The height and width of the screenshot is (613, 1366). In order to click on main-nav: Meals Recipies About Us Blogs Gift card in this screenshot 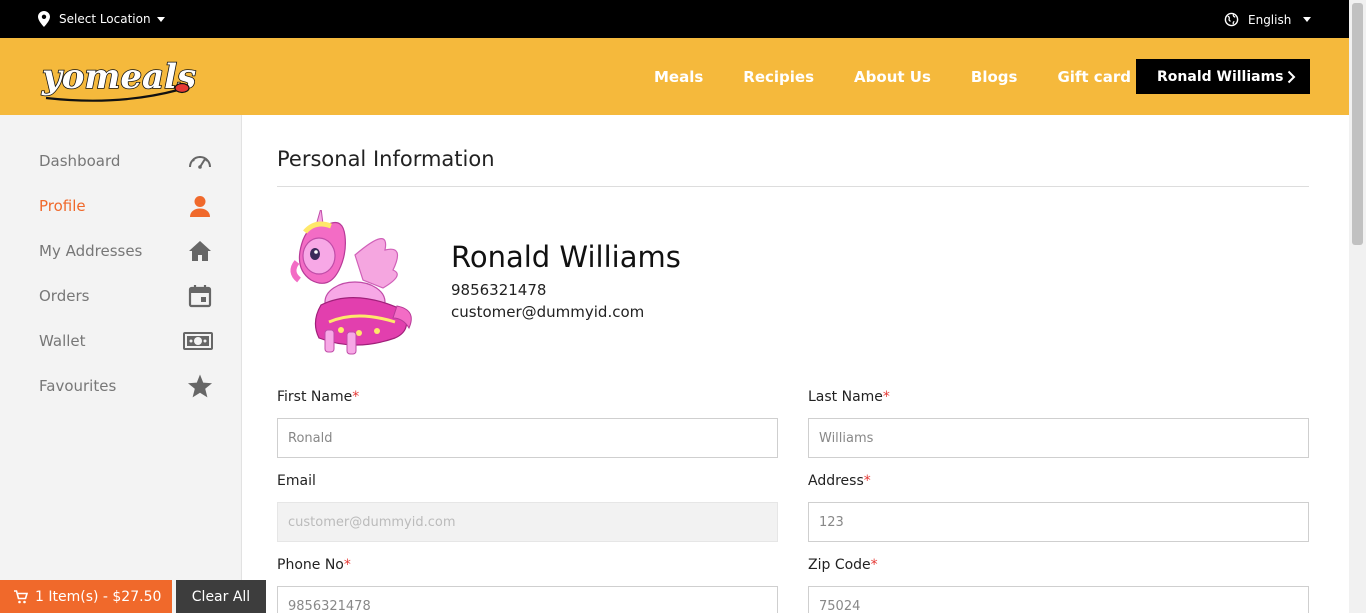, I will do `click(912, 76)`.